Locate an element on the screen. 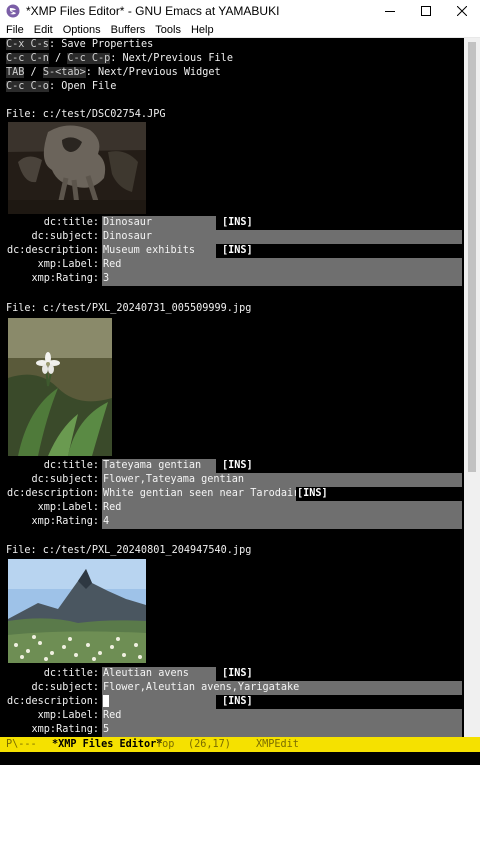  help-line-save: C-x C-s: Save Properties is located at coordinates (79, 45).